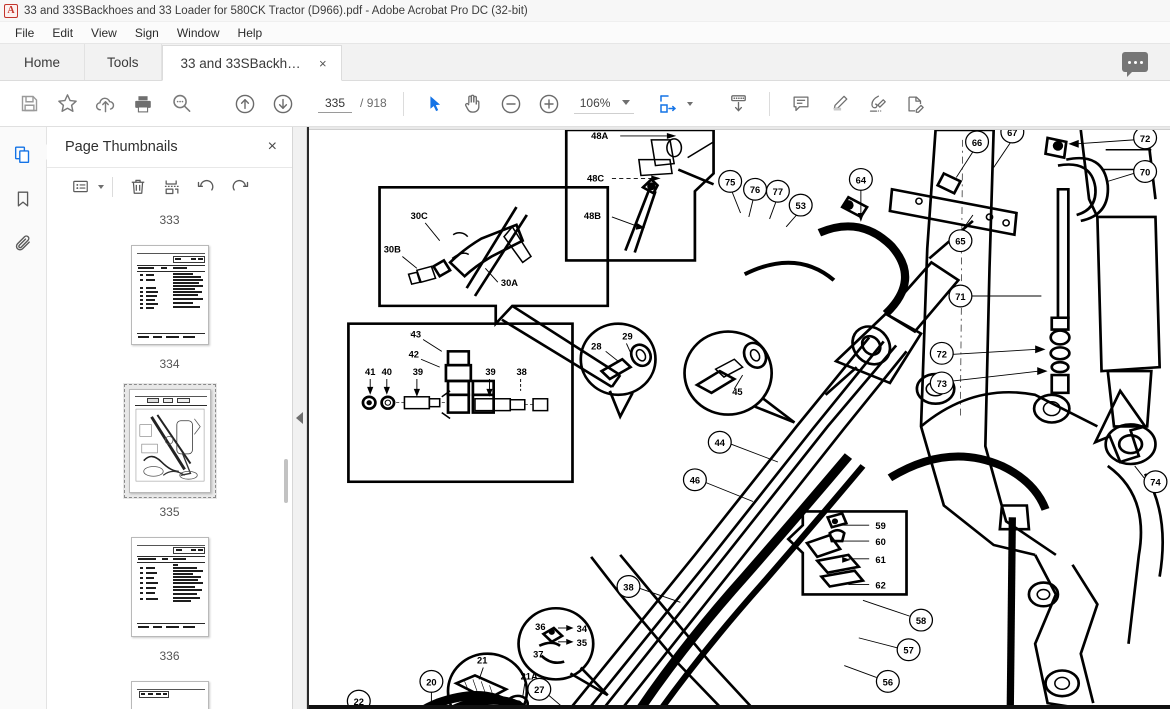  Describe the element at coordinates (942, 384) in the screenshot. I see `svg-text: 73` at that location.